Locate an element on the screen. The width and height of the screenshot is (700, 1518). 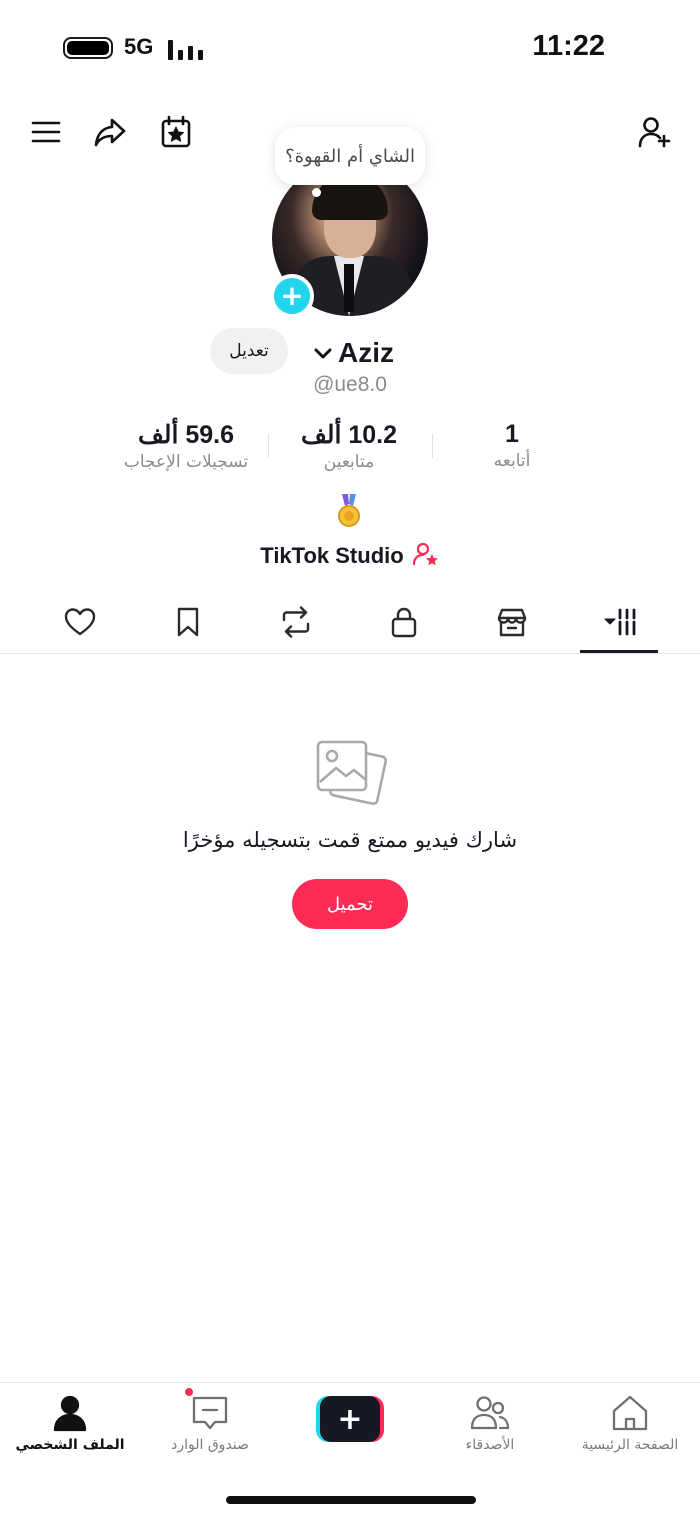
heart-icon is located at coordinates (80, 622).